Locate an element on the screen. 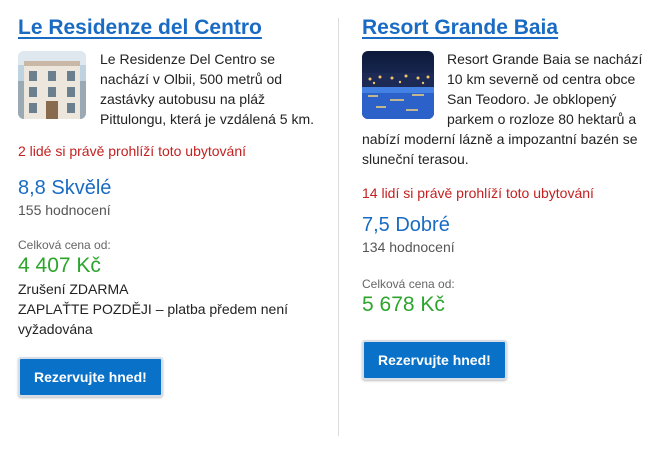 The height and width of the screenshot is (453, 663). hotel-name-link: Resort Grande Baia is located at coordinates (460, 28).